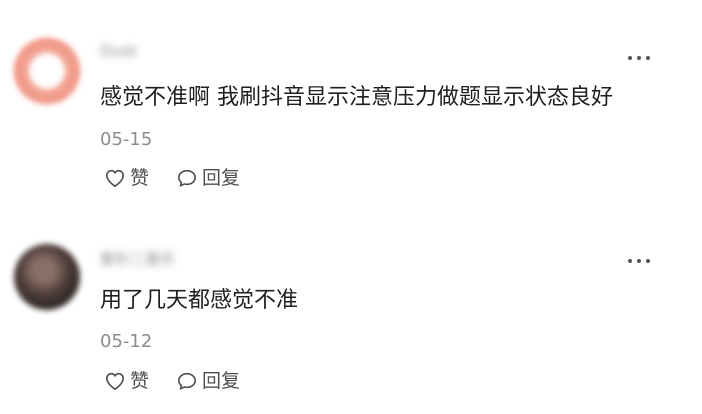 The image size is (702, 414). I want to click on comment-text: 感觉不准啊 我刷抖音显示注意压力做题显示状态良好, so click(356, 97).